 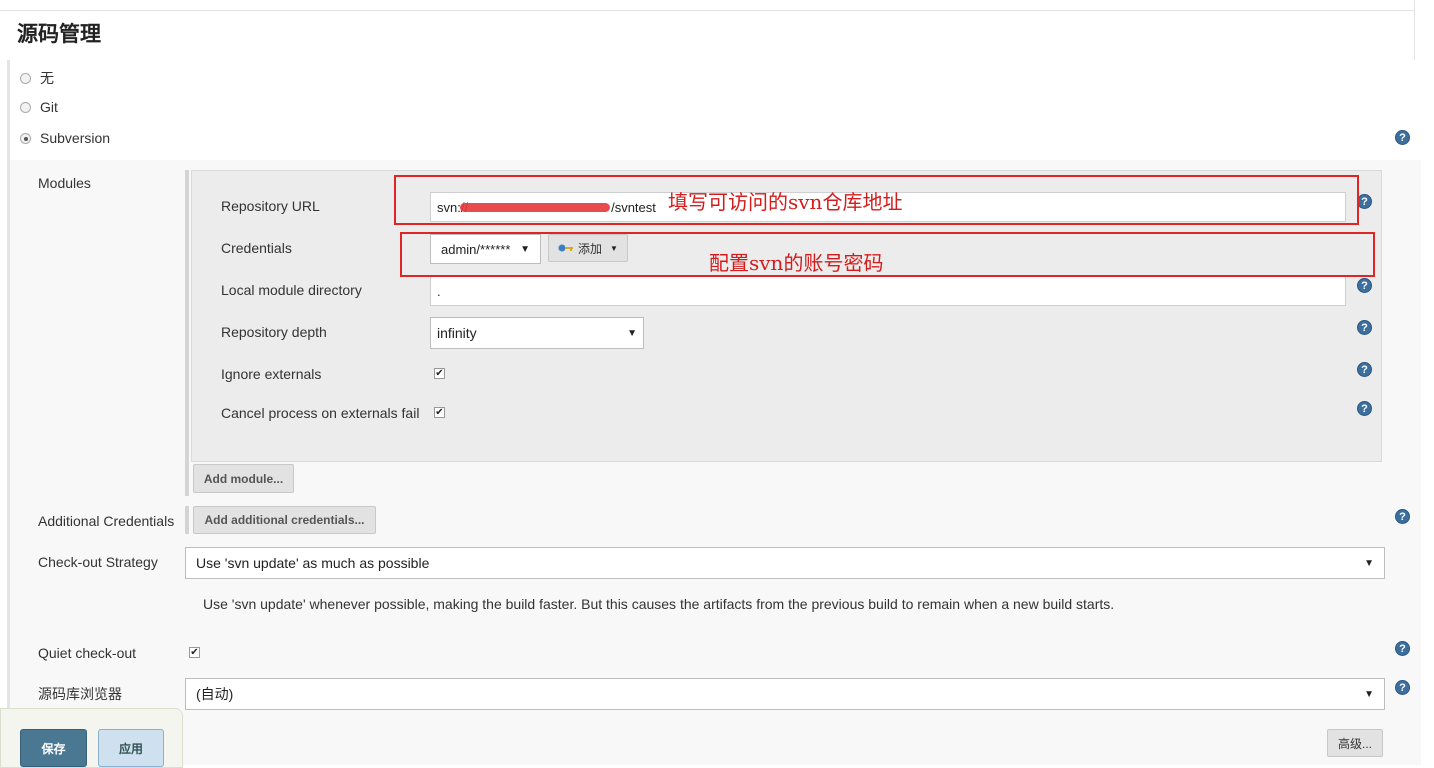 What do you see at coordinates (785, 563) in the screenshot?
I see `checkout-strategy-select: Use 'svn update' as much as possible ▼` at bounding box center [785, 563].